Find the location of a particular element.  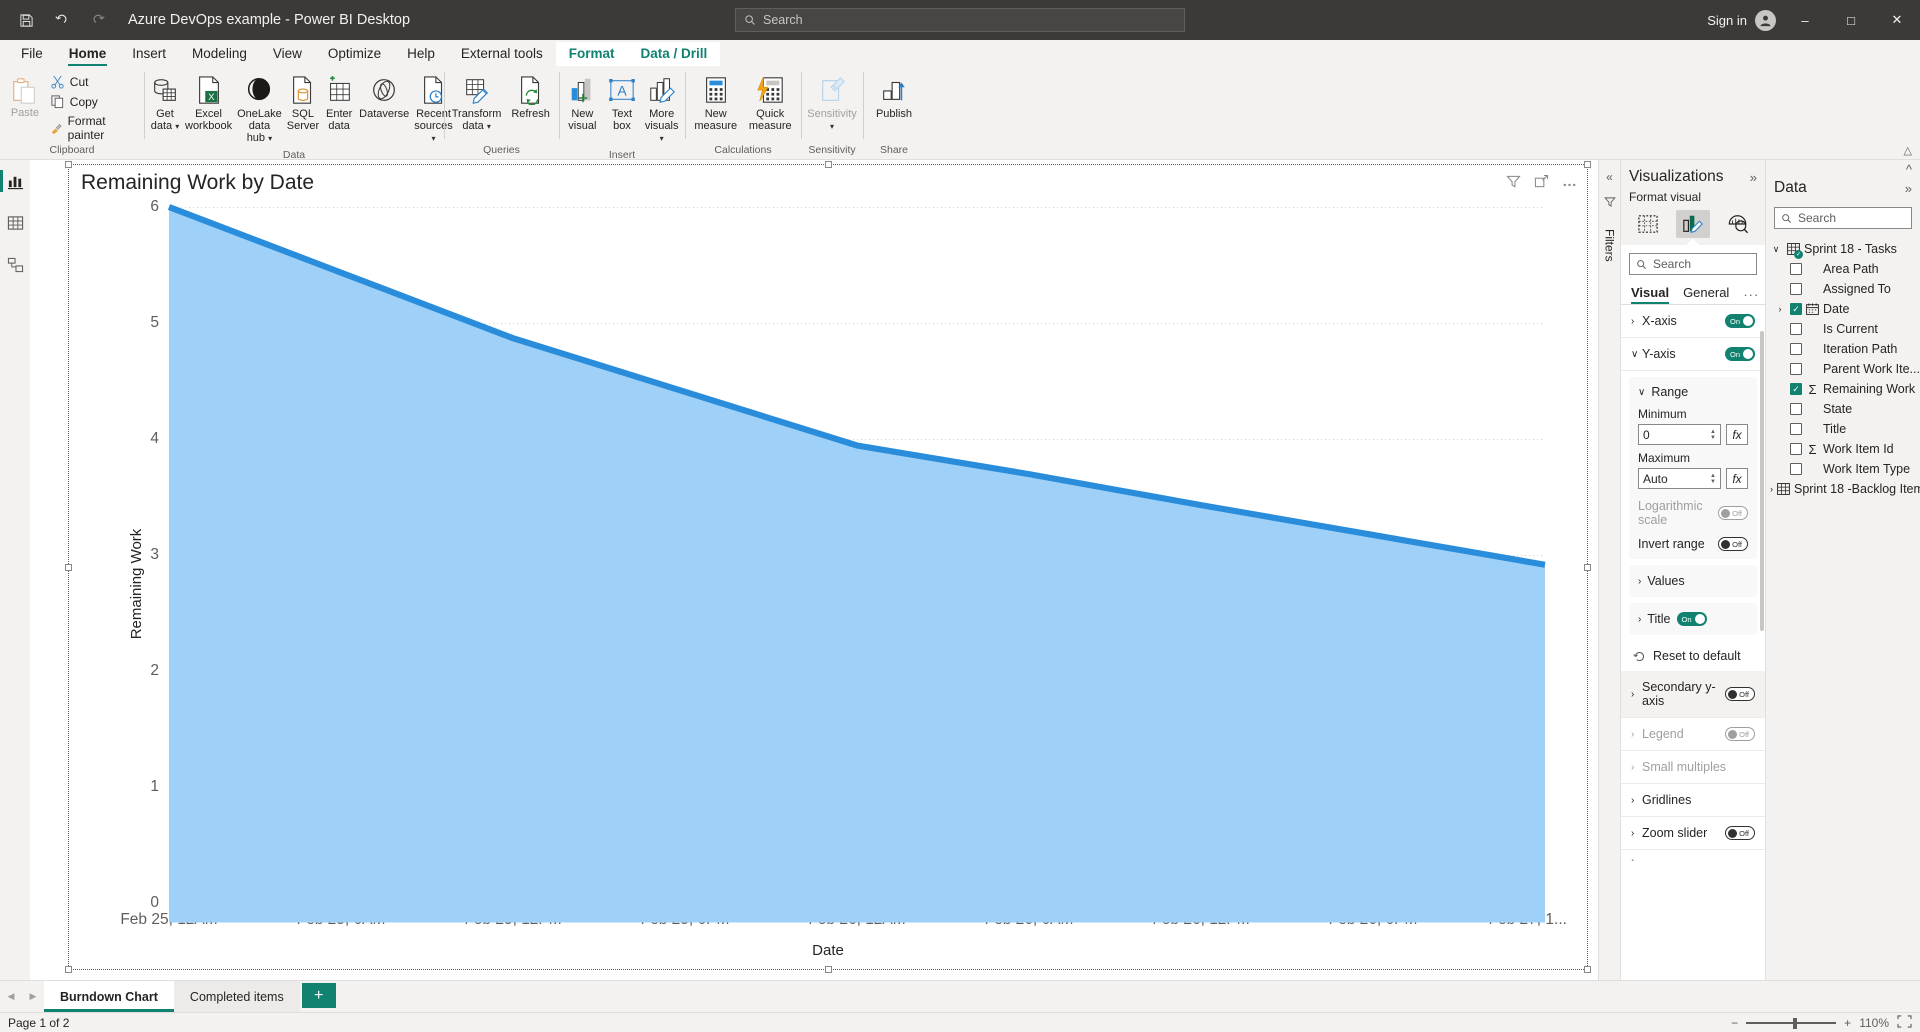

logarithmic-scale-toggle: Off is located at coordinates (1733, 513).